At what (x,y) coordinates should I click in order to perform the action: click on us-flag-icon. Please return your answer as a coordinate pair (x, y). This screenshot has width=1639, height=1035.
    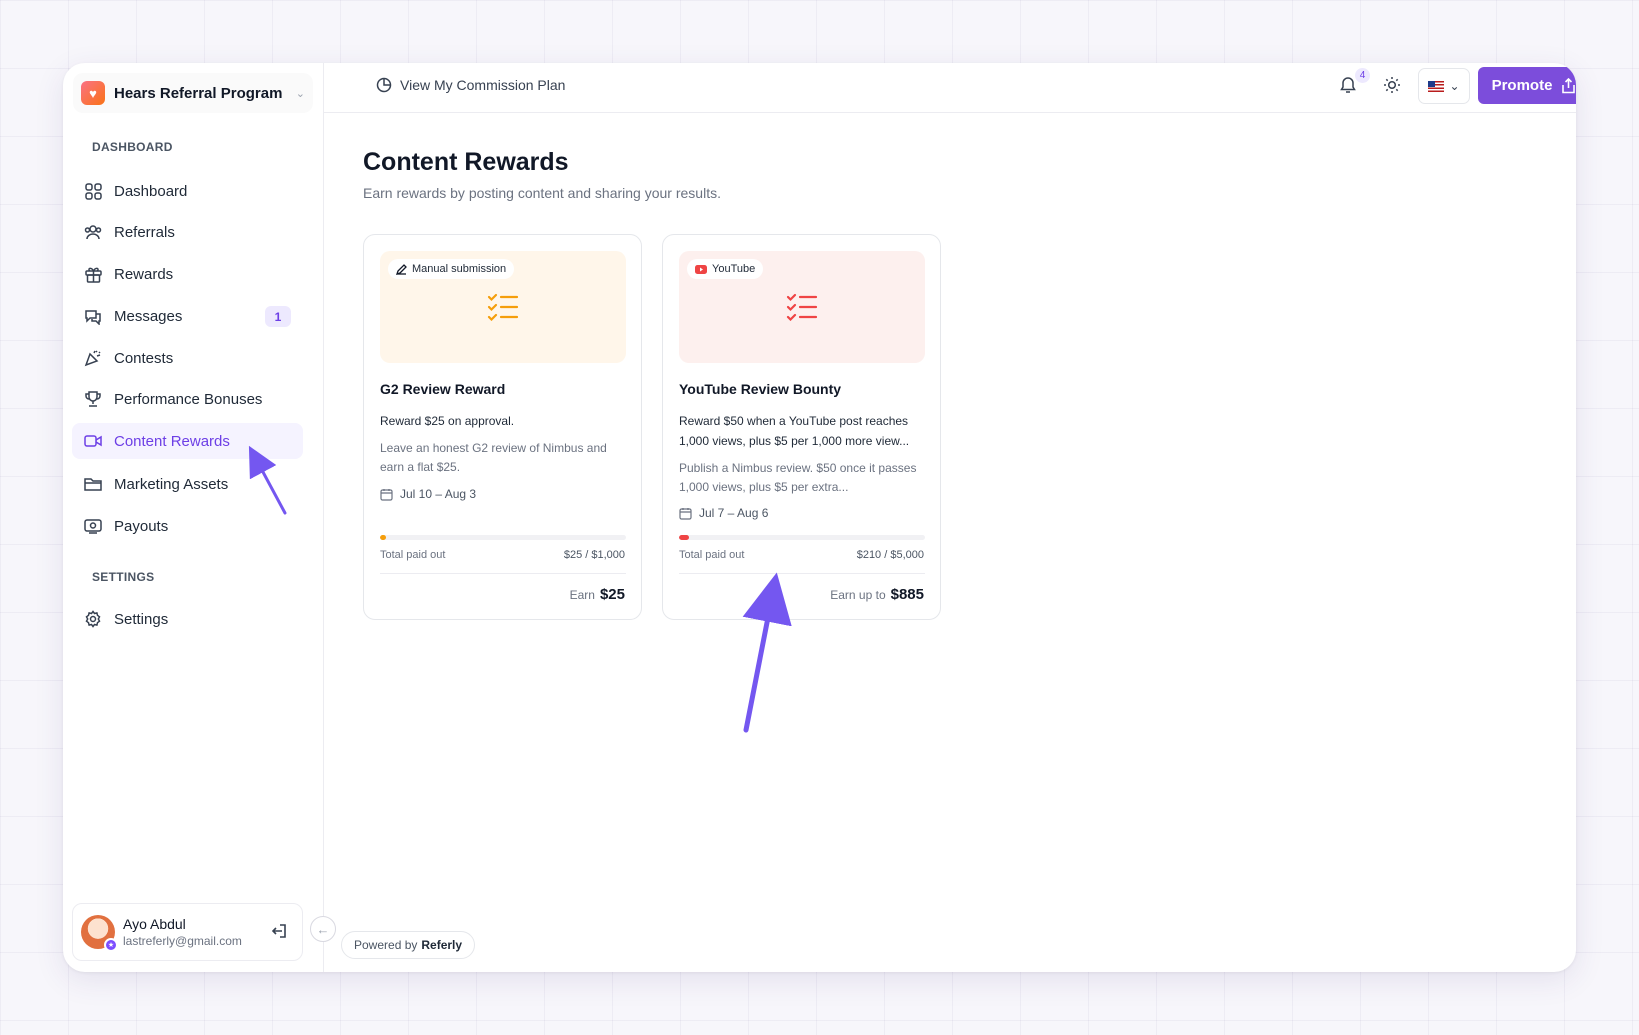
    Looking at the image, I should click on (1436, 86).